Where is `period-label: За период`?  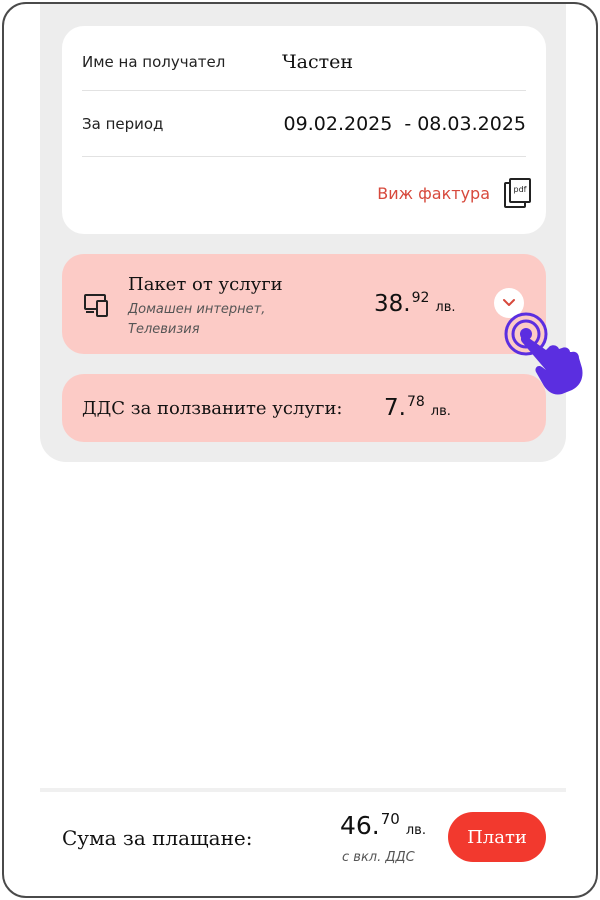
period-label: За период is located at coordinates (123, 124).